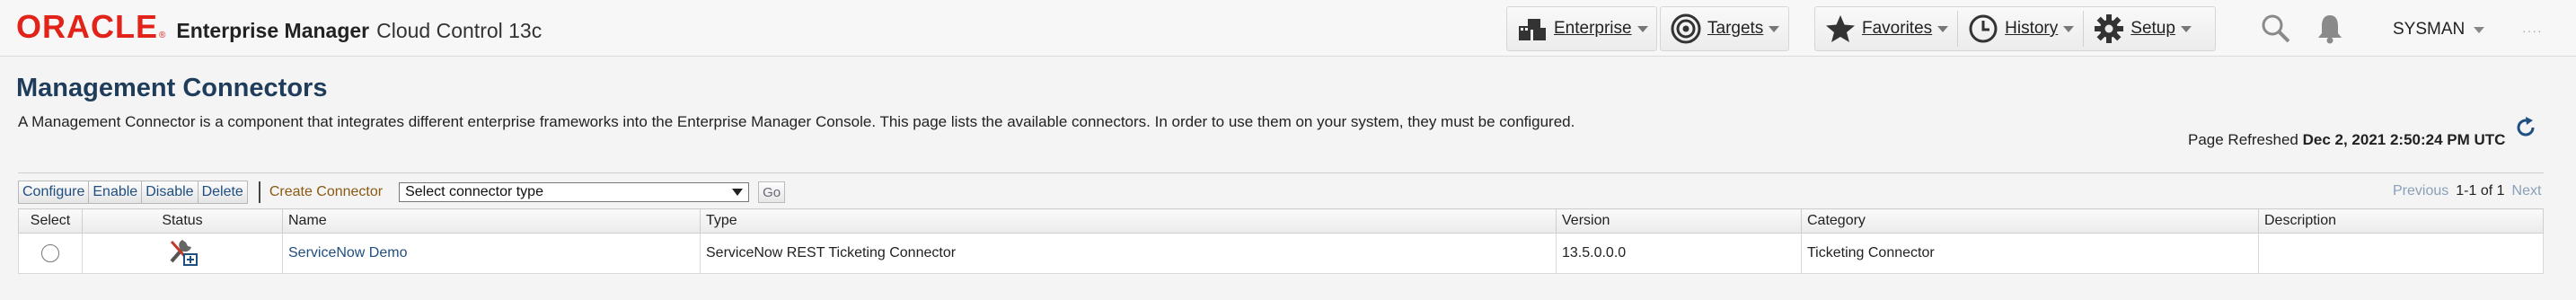 The image size is (2576, 300). I want to click on target-icon, so click(1686, 29).